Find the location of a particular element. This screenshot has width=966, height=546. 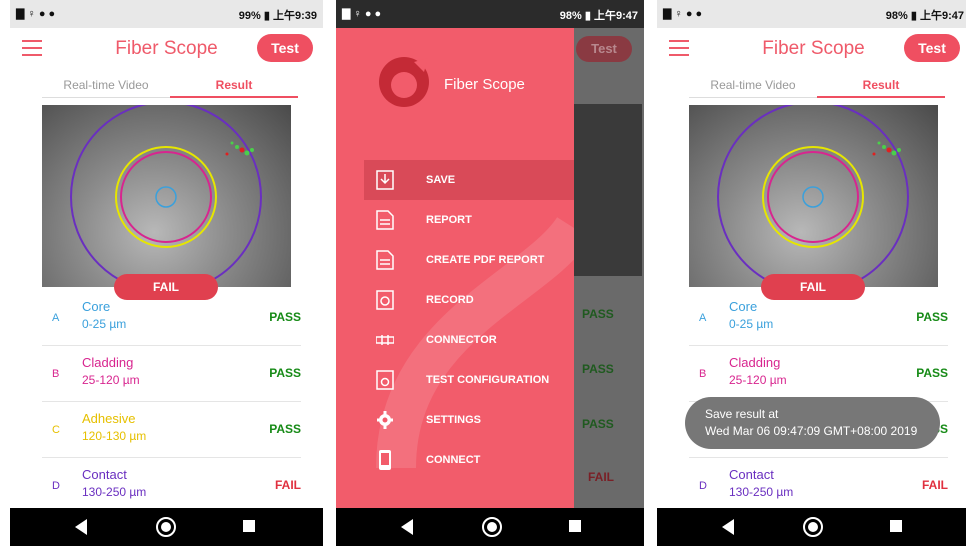

record-icon is located at coordinates (385, 300).